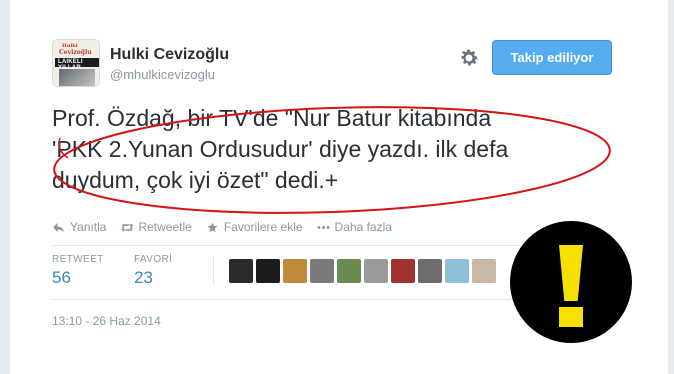 Image resolution: width=674 pixels, height=374 pixels. Describe the element at coordinates (75, 52) in the screenshot. I see `avatar-text-2: Cevizoğlu` at that location.